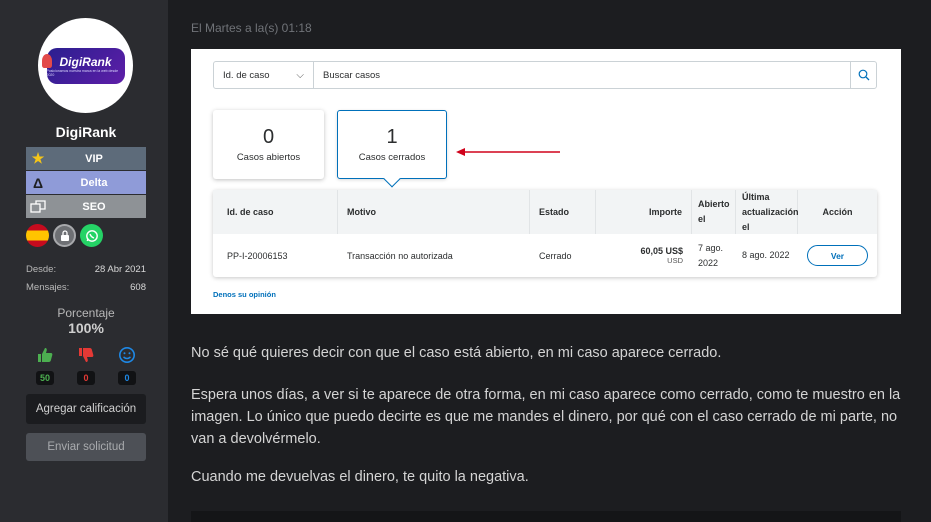  What do you see at coordinates (41, 269) in the screenshot?
I see `stat-label: Desde:` at bounding box center [41, 269].